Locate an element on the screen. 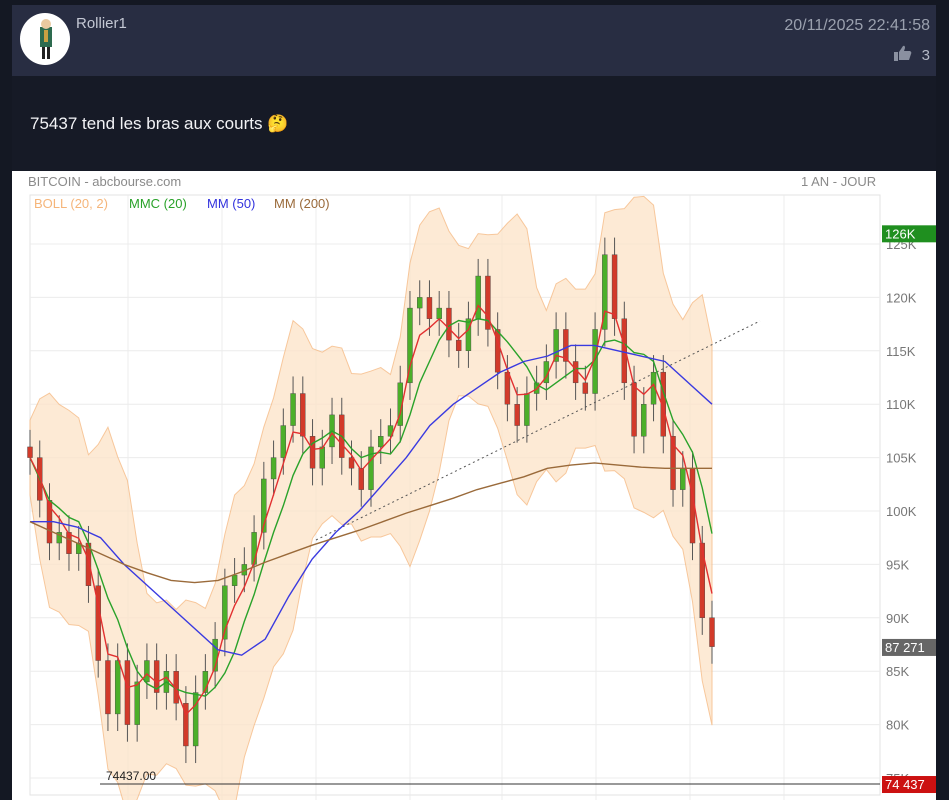 This screenshot has width=949, height=800. post-message: 75437 tend les bras aux courts 🤔 is located at coordinates (159, 124).